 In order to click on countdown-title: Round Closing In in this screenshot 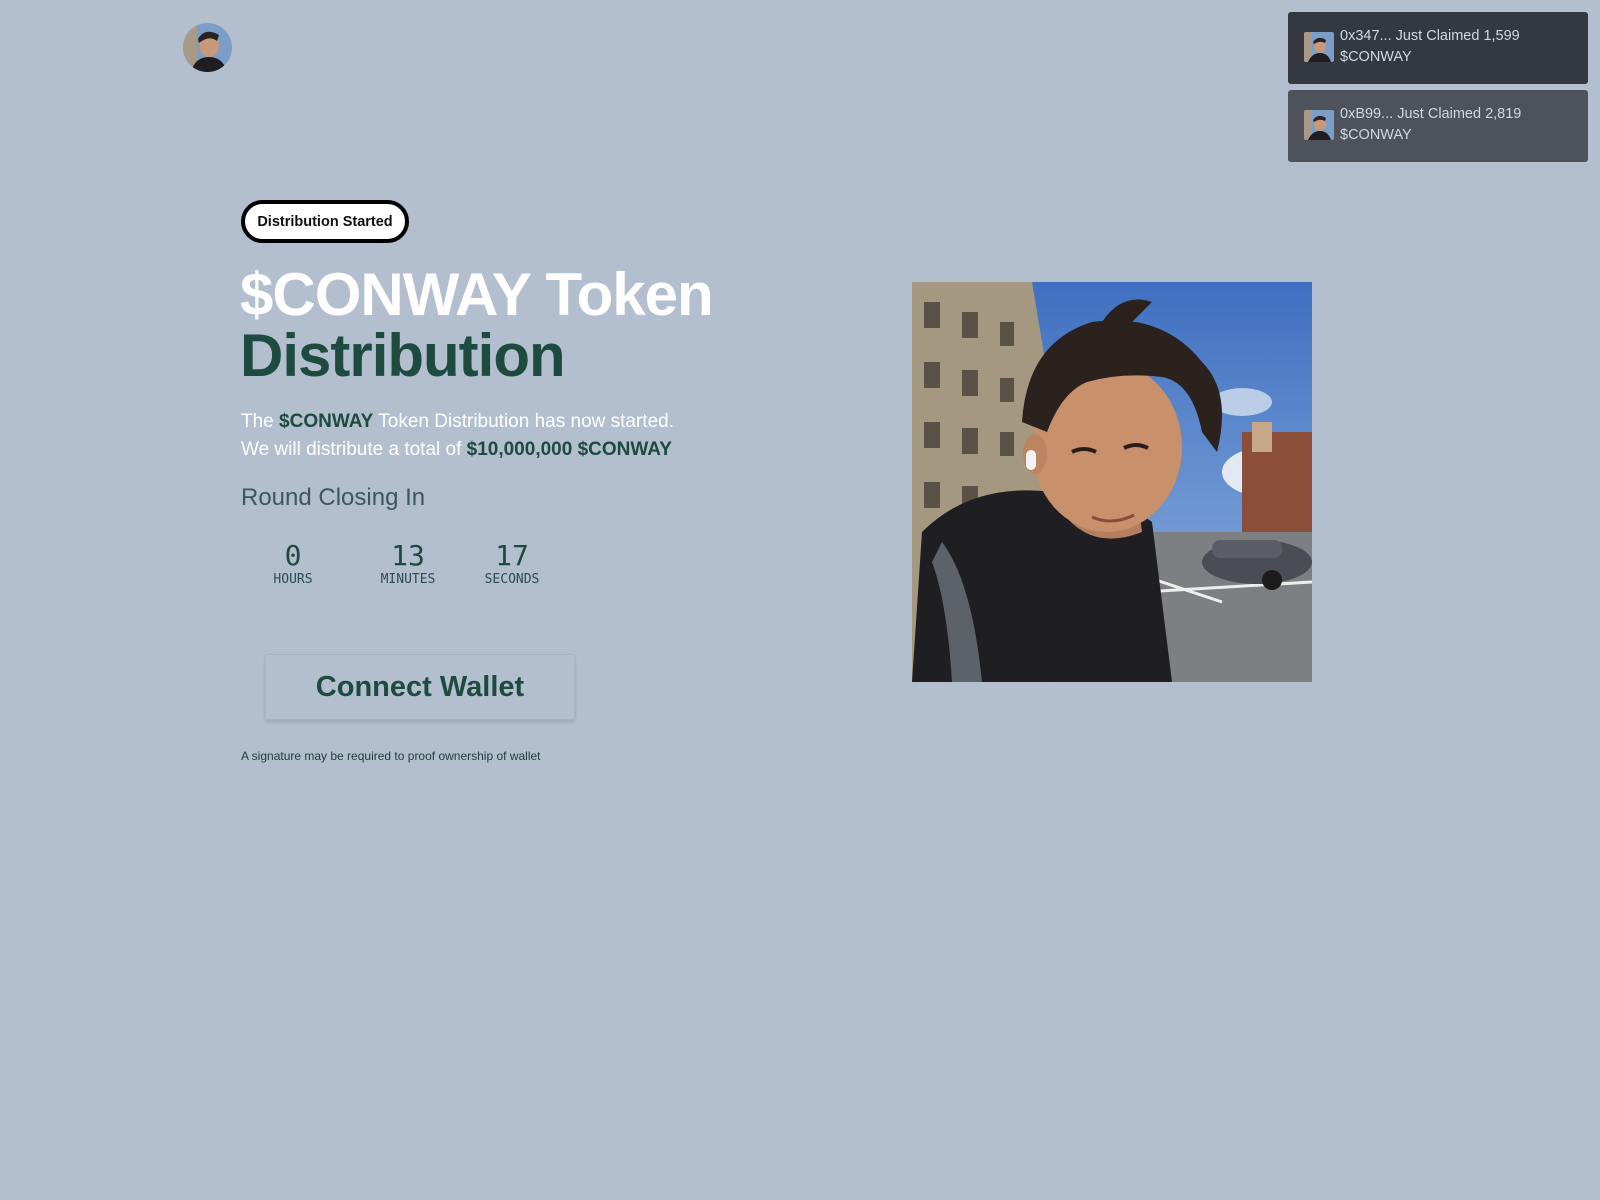, I will do `click(333, 497)`.